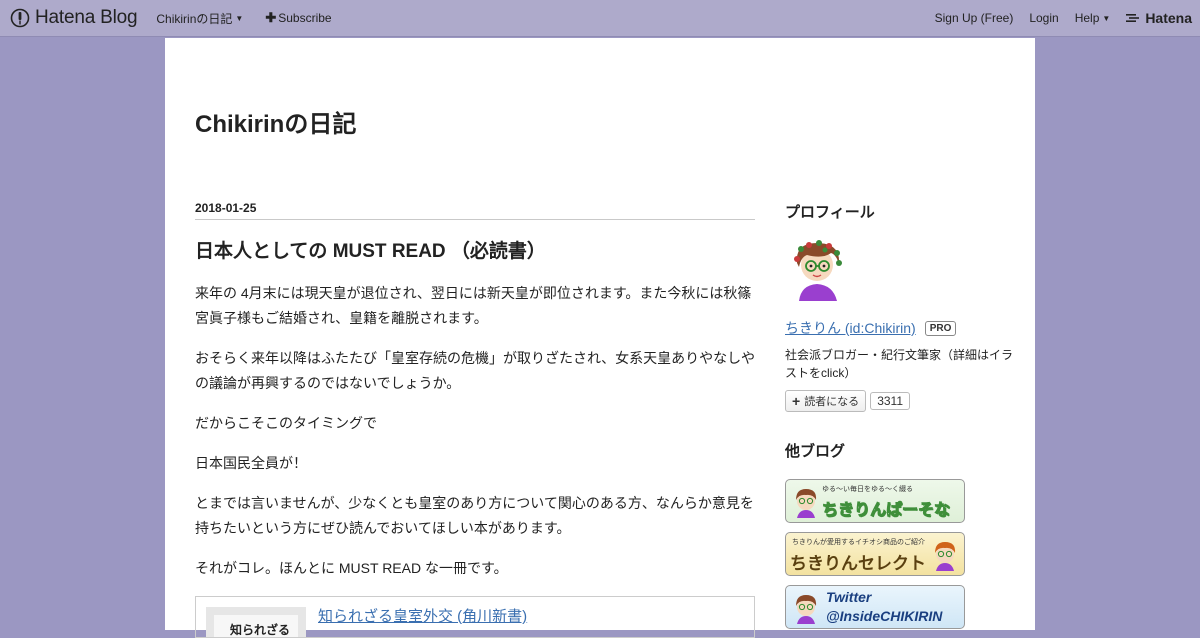 Image resolution: width=1200 pixels, height=638 pixels. I want to click on hatena-blog-brand: Hatena Blog, so click(74, 18).